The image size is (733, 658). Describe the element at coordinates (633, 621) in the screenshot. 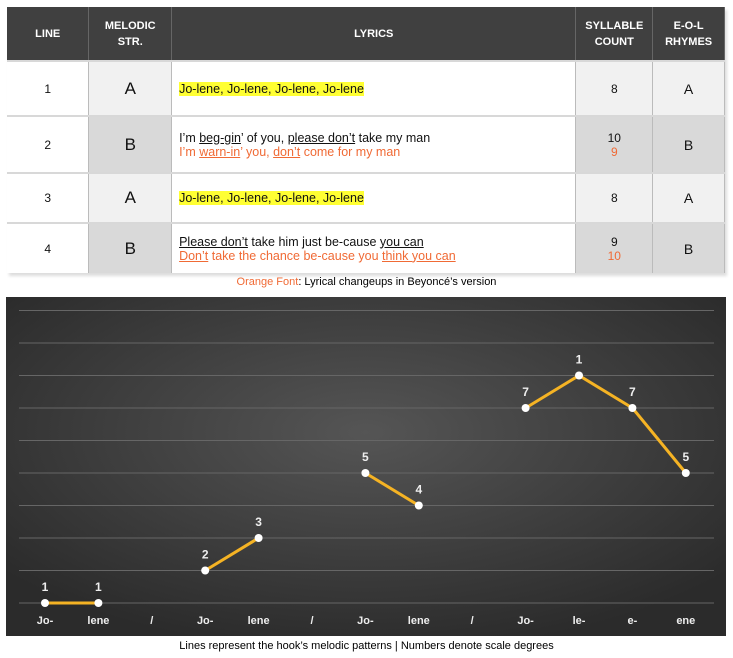

I see `x-tick-label: e-` at that location.